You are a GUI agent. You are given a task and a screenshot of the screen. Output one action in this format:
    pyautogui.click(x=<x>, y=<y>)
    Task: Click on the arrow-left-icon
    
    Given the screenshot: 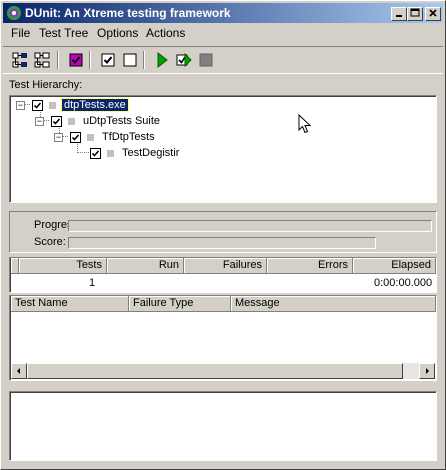 What is the action you would take?
    pyautogui.click(x=18, y=371)
    